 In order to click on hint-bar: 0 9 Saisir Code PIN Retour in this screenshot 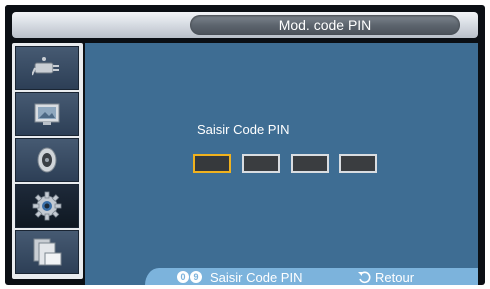, I will do `click(281, 276)`.